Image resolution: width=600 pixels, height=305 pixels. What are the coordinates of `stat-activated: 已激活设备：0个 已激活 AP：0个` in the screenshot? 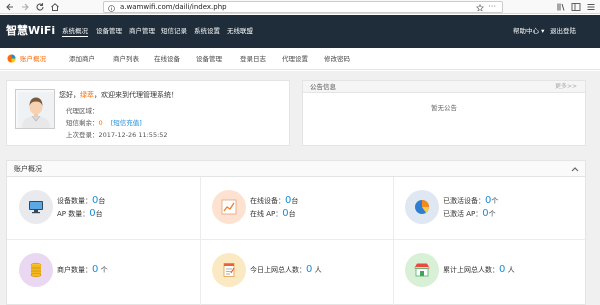 It's located at (489, 208).